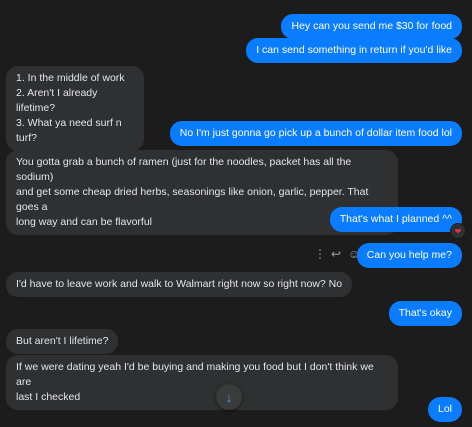 This screenshot has width=472, height=427. I want to click on reply-icon: ↩, so click(336, 254).